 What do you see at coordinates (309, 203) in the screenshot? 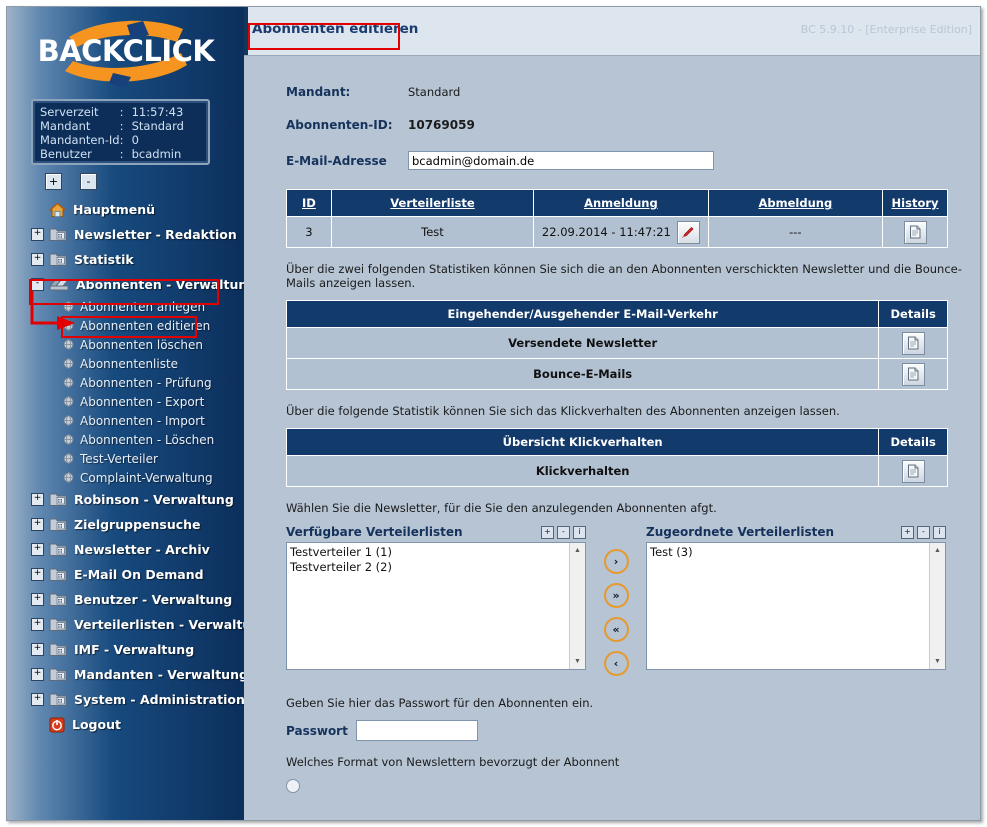
I see `col-id: ID` at bounding box center [309, 203].